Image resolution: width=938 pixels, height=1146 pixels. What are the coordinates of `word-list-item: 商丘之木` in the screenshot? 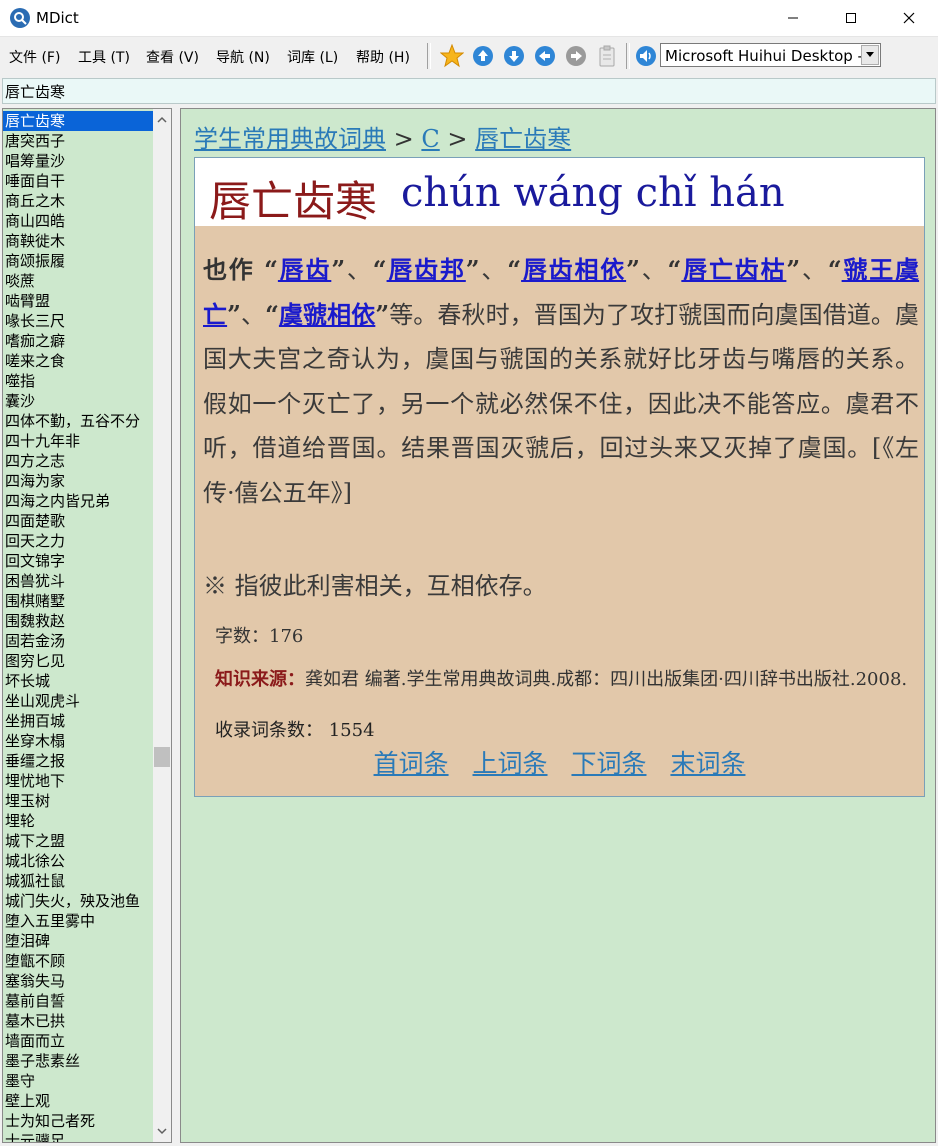 It's located at (78, 201).